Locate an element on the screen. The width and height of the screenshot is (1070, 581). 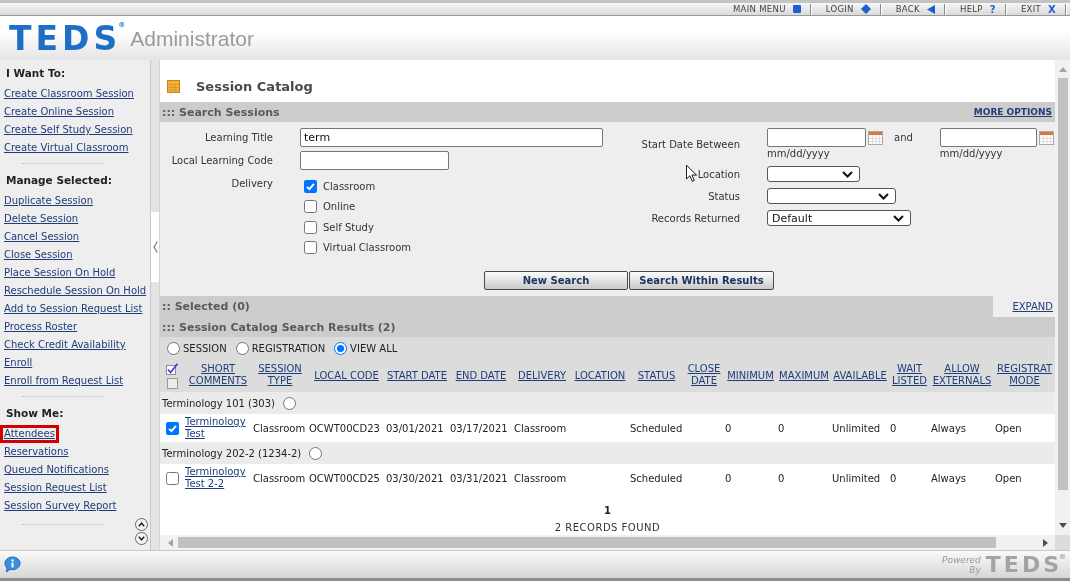
view-option: SESSION is located at coordinates (197, 348).